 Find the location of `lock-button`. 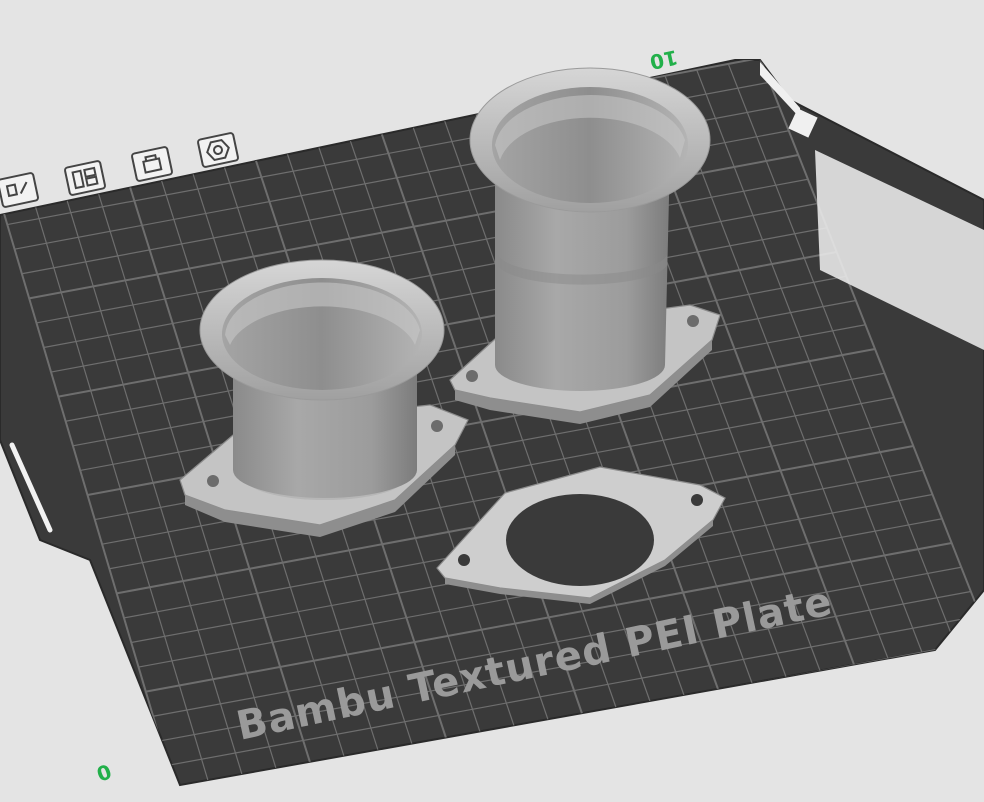

lock-button is located at coordinates (152, 164).